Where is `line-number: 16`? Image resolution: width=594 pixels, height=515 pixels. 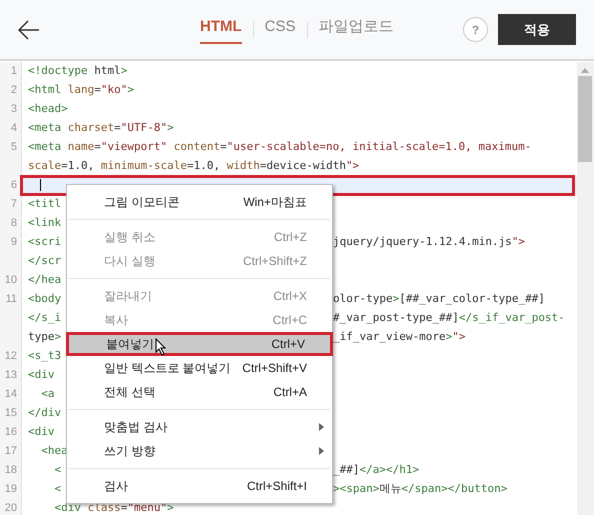 line-number: 16 is located at coordinates (10, 432).